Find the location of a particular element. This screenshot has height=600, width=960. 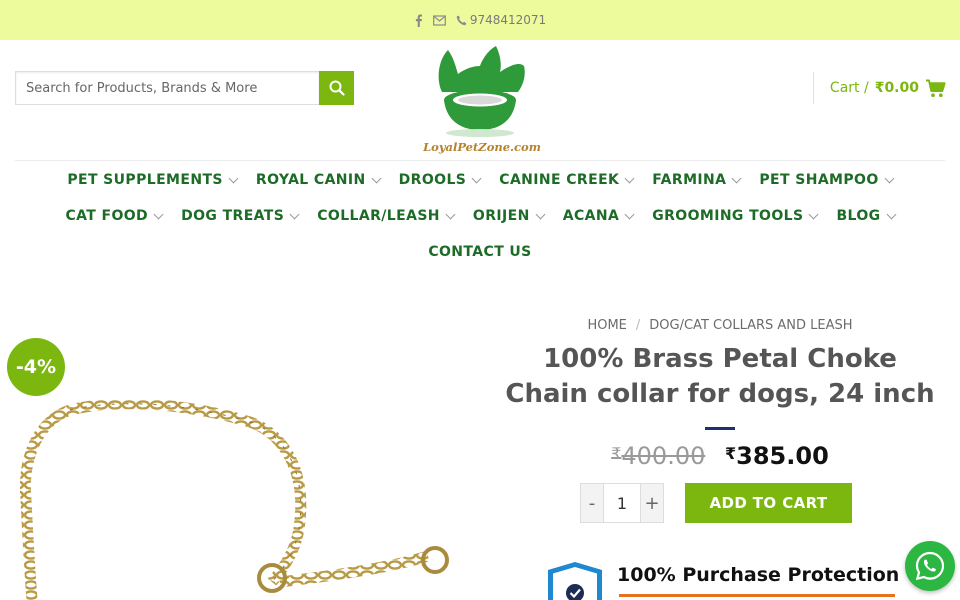

breadcrumb: HOME / DOG/CAT COLLARS AND LEASH is located at coordinates (720, 325).